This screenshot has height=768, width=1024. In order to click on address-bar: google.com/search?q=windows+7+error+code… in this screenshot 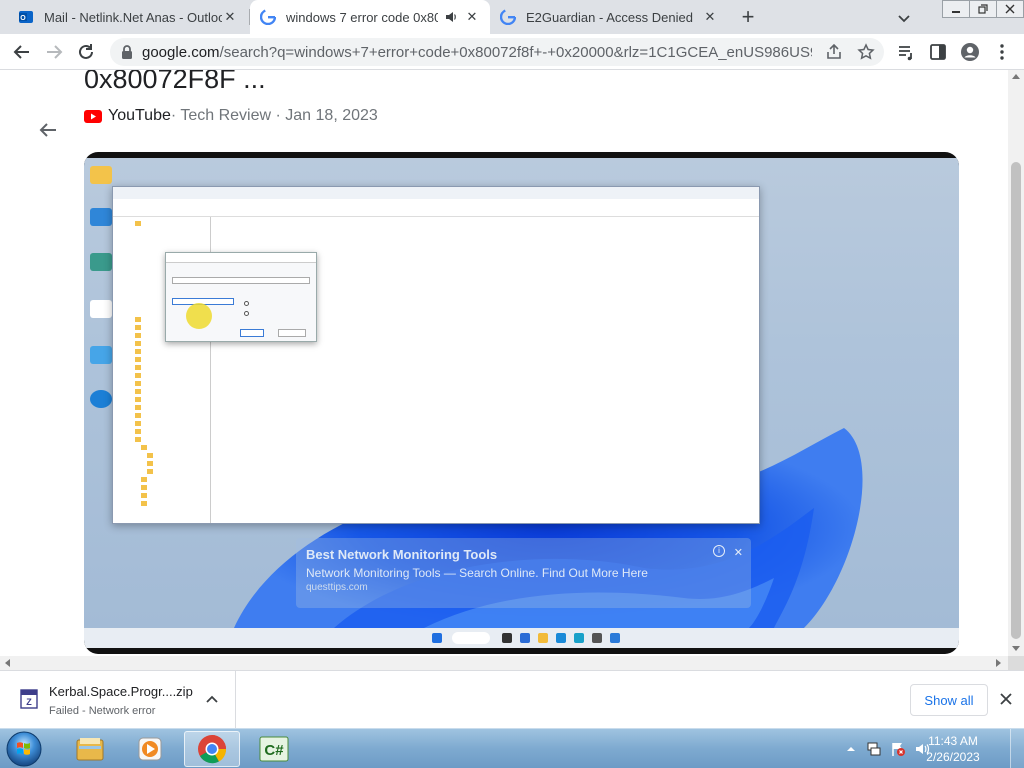, I will do `click(497, 52)`.